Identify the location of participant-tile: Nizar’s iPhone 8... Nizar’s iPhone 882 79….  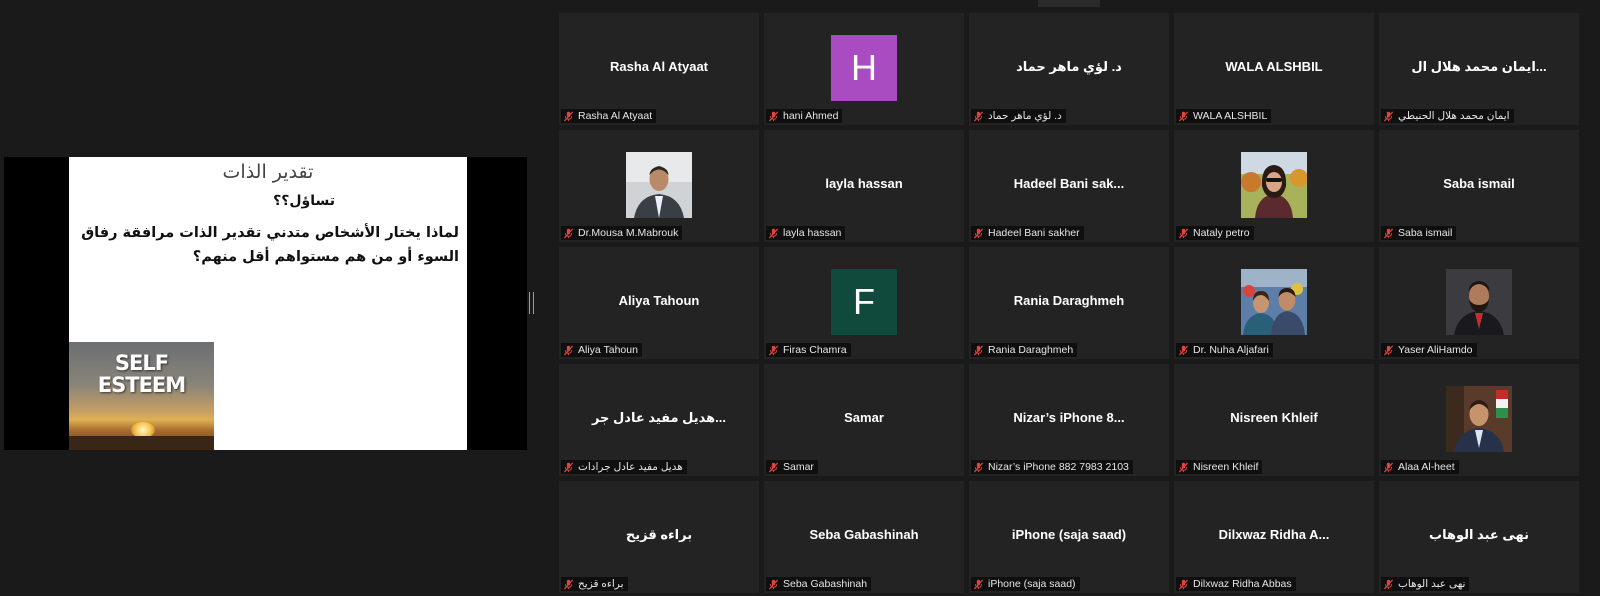
(1069, 420).